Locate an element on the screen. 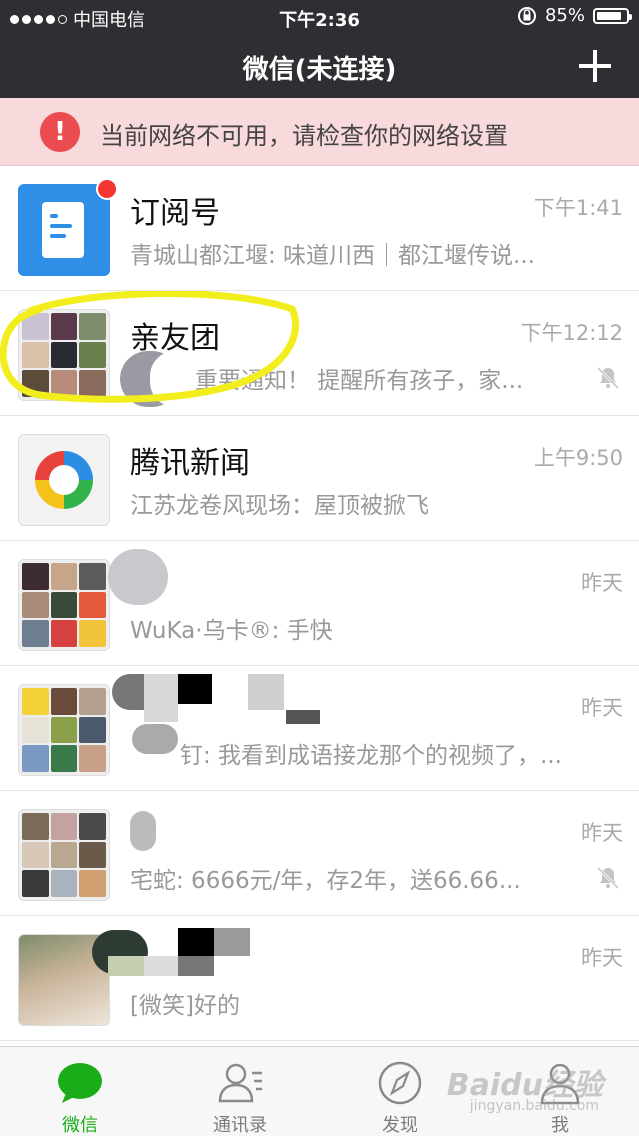 The height and width of the screenshot is (1137, 639). document-icon is located at coordinates (63, 230).